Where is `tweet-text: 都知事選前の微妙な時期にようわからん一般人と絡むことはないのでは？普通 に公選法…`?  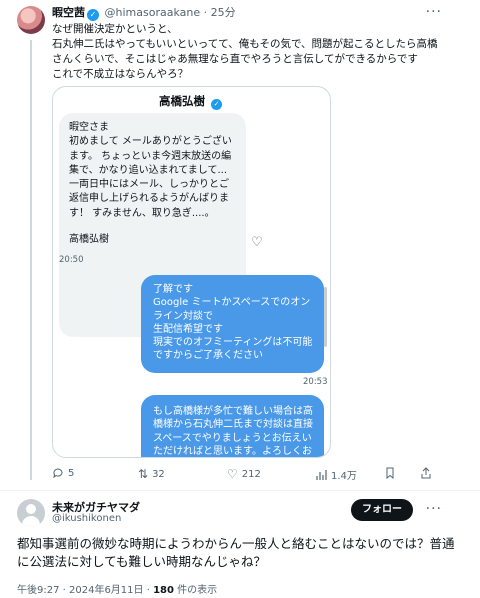 tweet-text: 都知事選前の微妙な時期にようわからん一般人と絡むことはないのでは？普通 に公選法… is located at coordinates (237, 553).